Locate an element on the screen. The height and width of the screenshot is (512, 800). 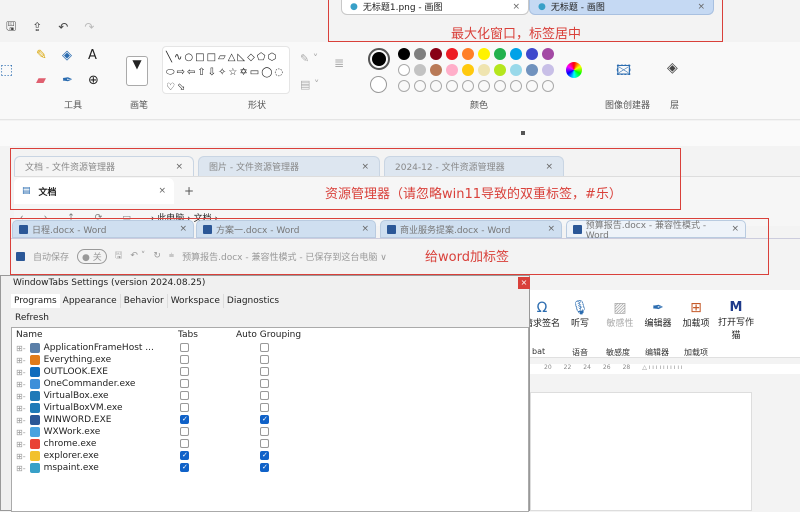
redo-icon: ↻ is located at coordinates (157, 256).